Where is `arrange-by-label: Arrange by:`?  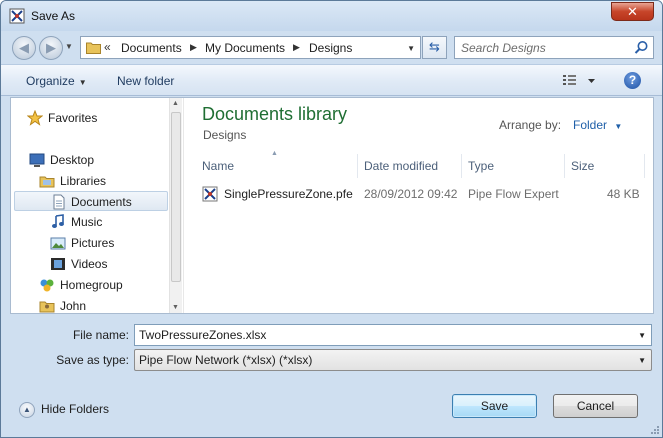 arrange-by-label: Arrange by: is located at coordinates (530, 125).